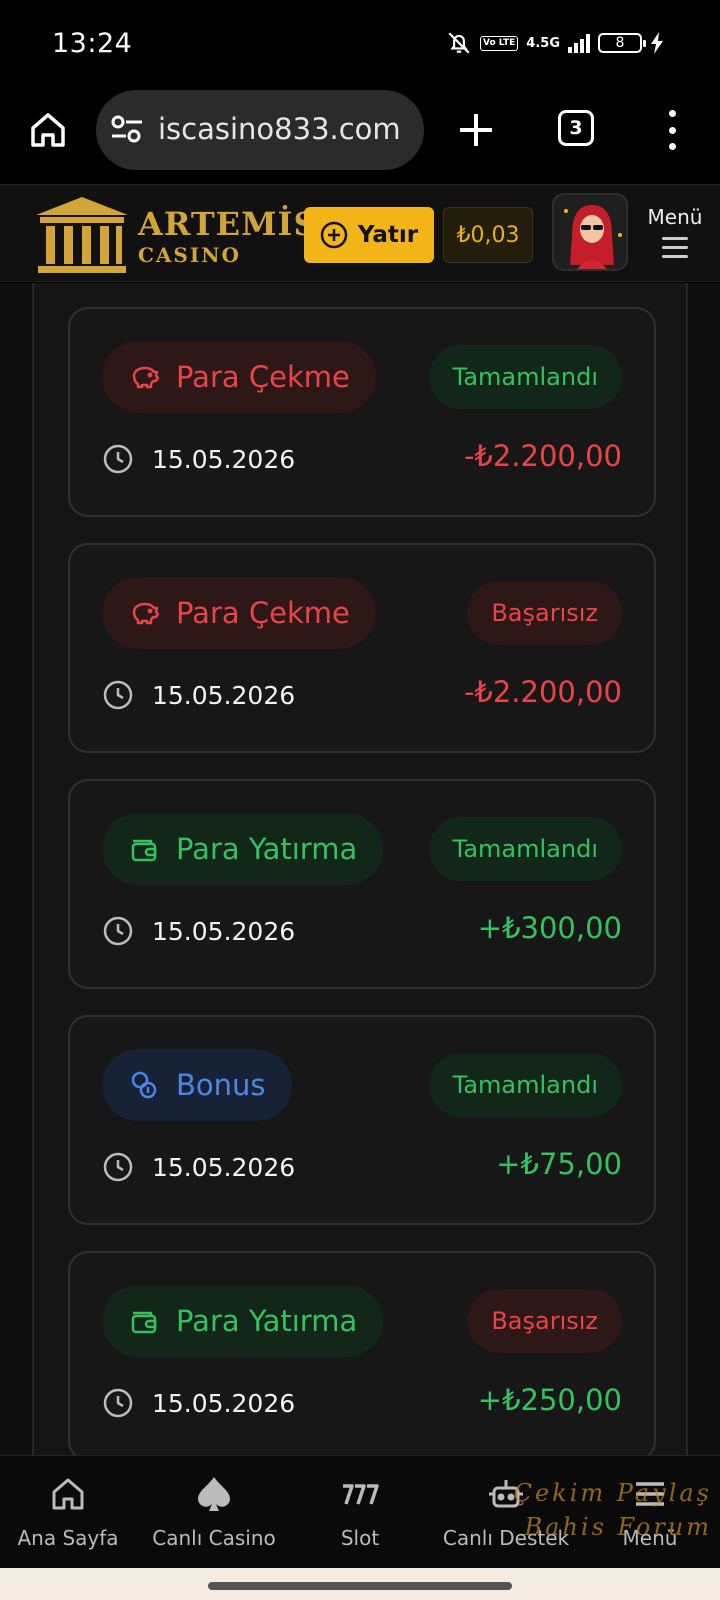  I want to click on logo-subtitle: CASINO, so click(189, 255).